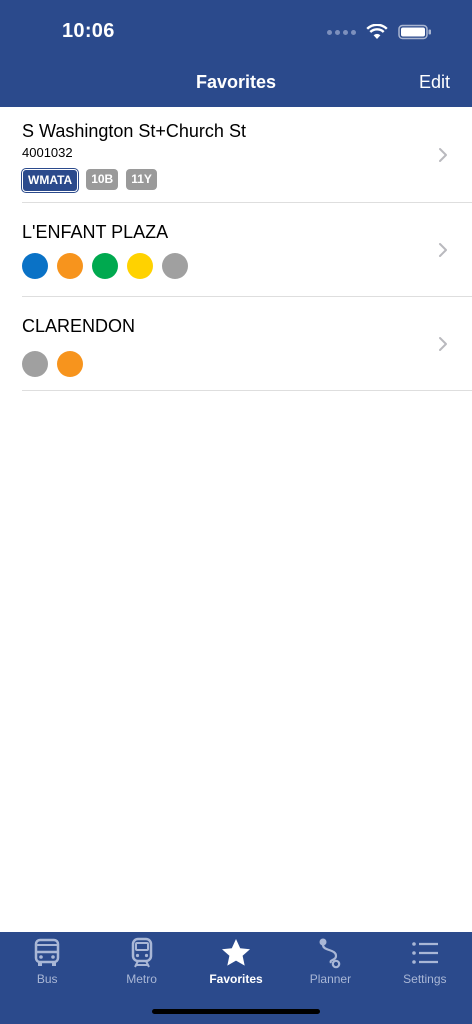  What do you see at coordinates (141, 952) in the screenshot?
I see `metro-icon` at bounding box center [141, 952].